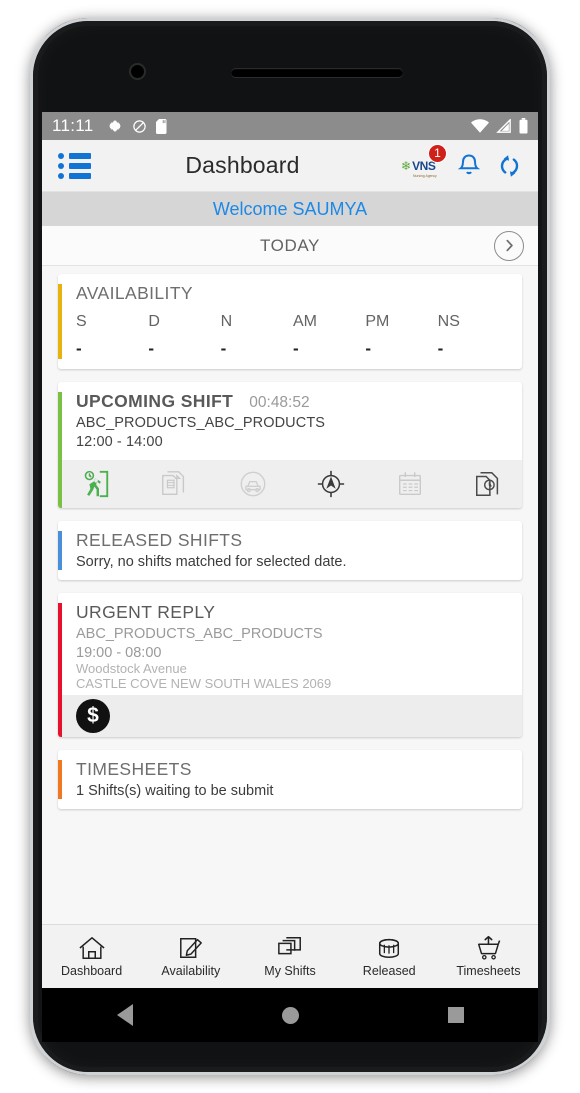  Describe the element at coordinates (175, 791) in the screenshot. I see `timesheets-message: 1 Shifts(s) waiting to be submit` at that location.